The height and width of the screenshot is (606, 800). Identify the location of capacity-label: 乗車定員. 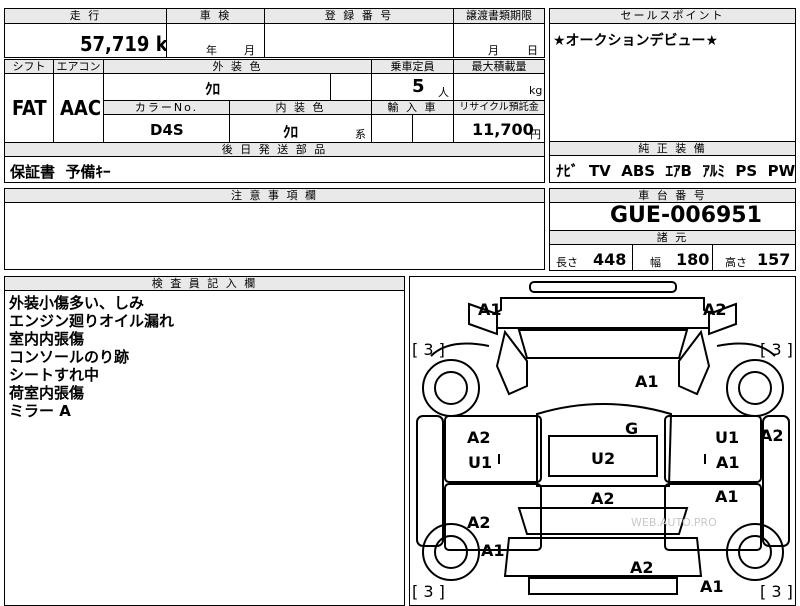
(412, 66).